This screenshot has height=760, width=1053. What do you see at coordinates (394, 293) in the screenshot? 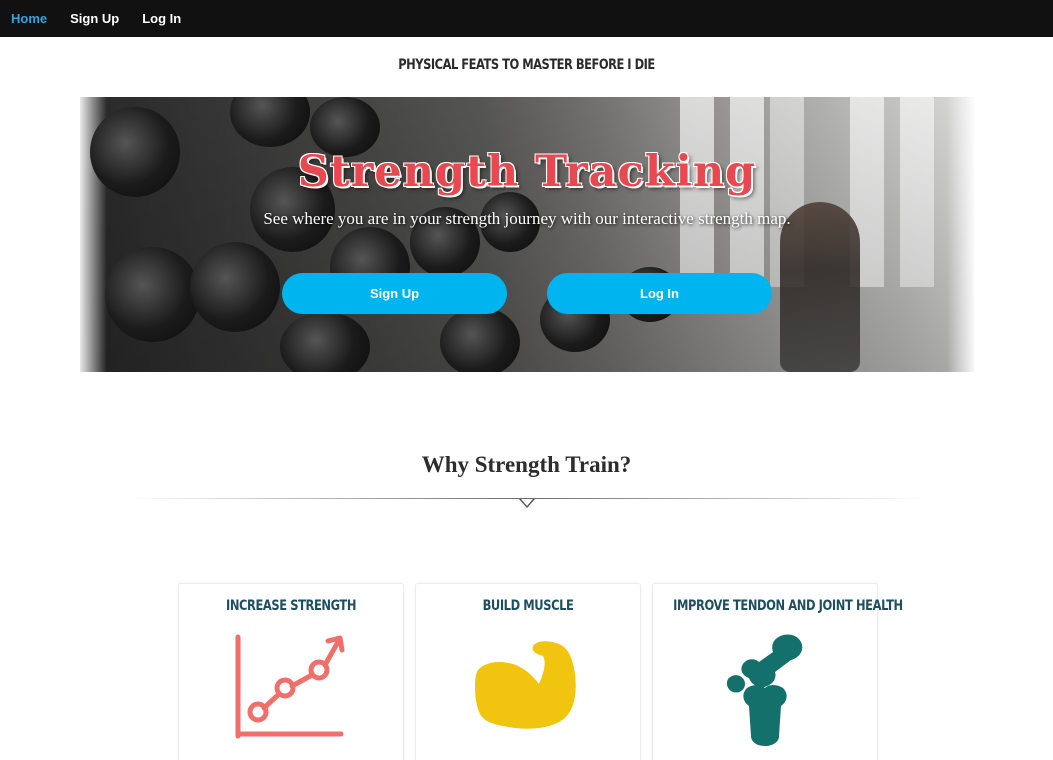
I see `hero-signup-button: Sign Up` at bounding box center [394, 293].